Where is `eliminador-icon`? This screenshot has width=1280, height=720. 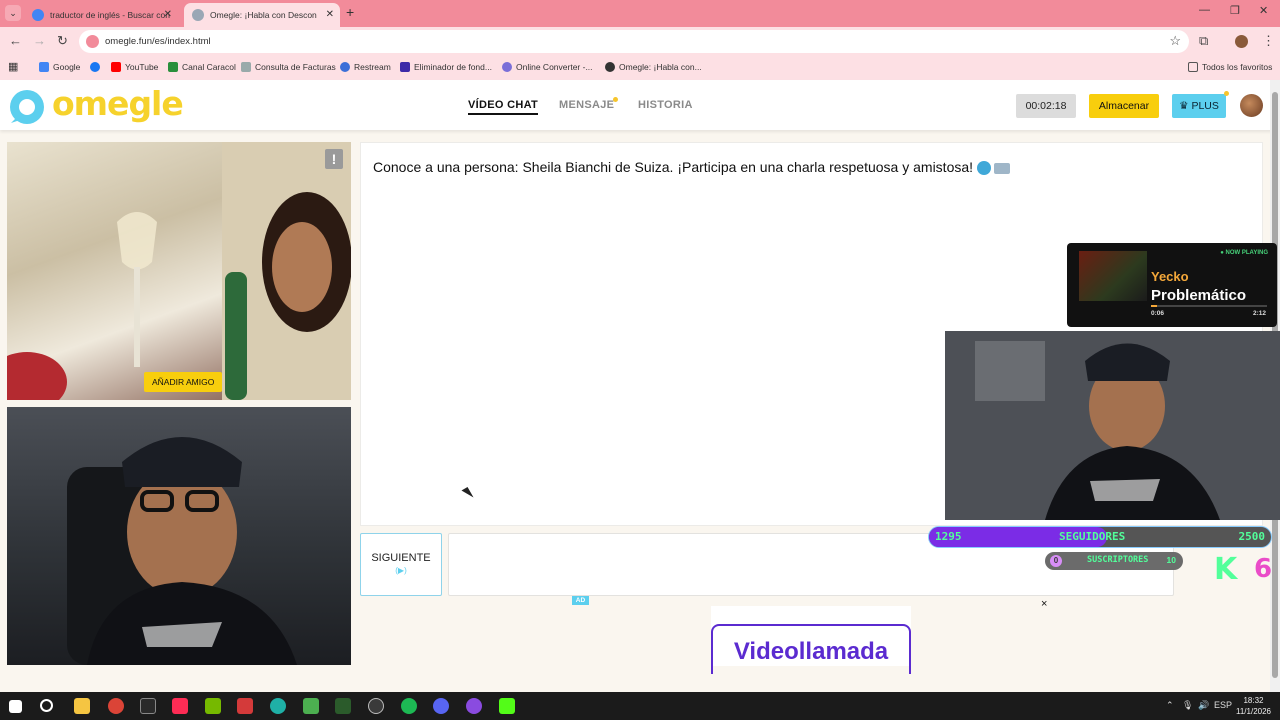 eliminador-icon is located at coordinates (405, 66).